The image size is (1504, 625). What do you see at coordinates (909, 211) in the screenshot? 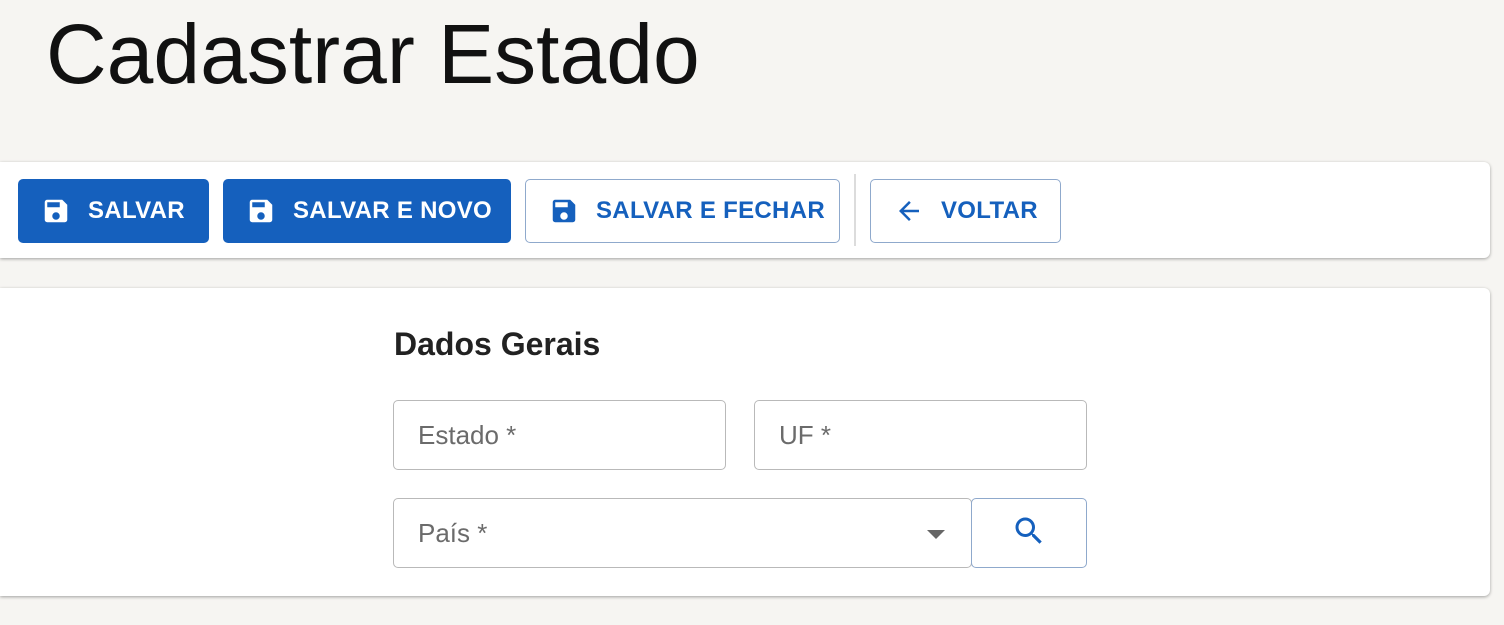
I see `arrow-left-icon` at bounding box center [909, 211].